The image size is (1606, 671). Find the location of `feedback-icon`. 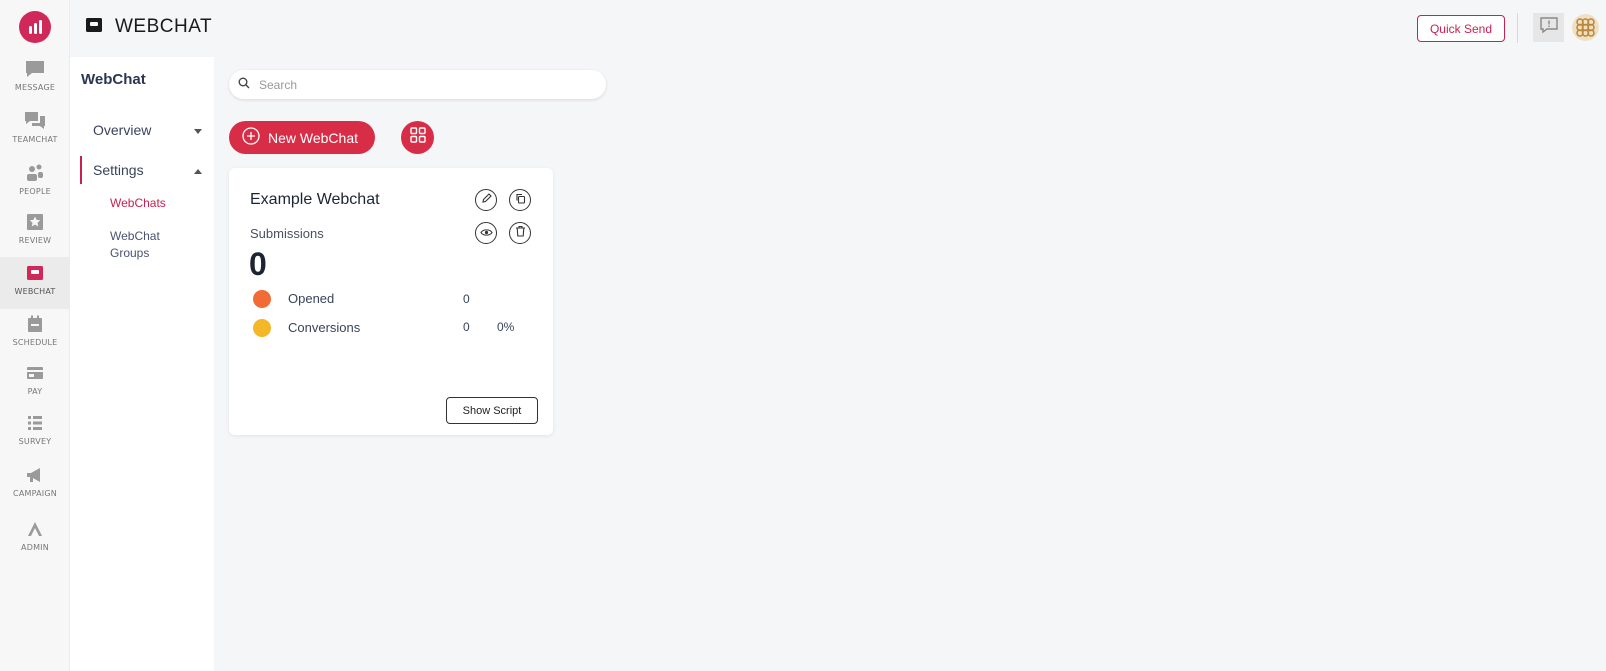

feedback-icon is located at coordinates (1549, 27).